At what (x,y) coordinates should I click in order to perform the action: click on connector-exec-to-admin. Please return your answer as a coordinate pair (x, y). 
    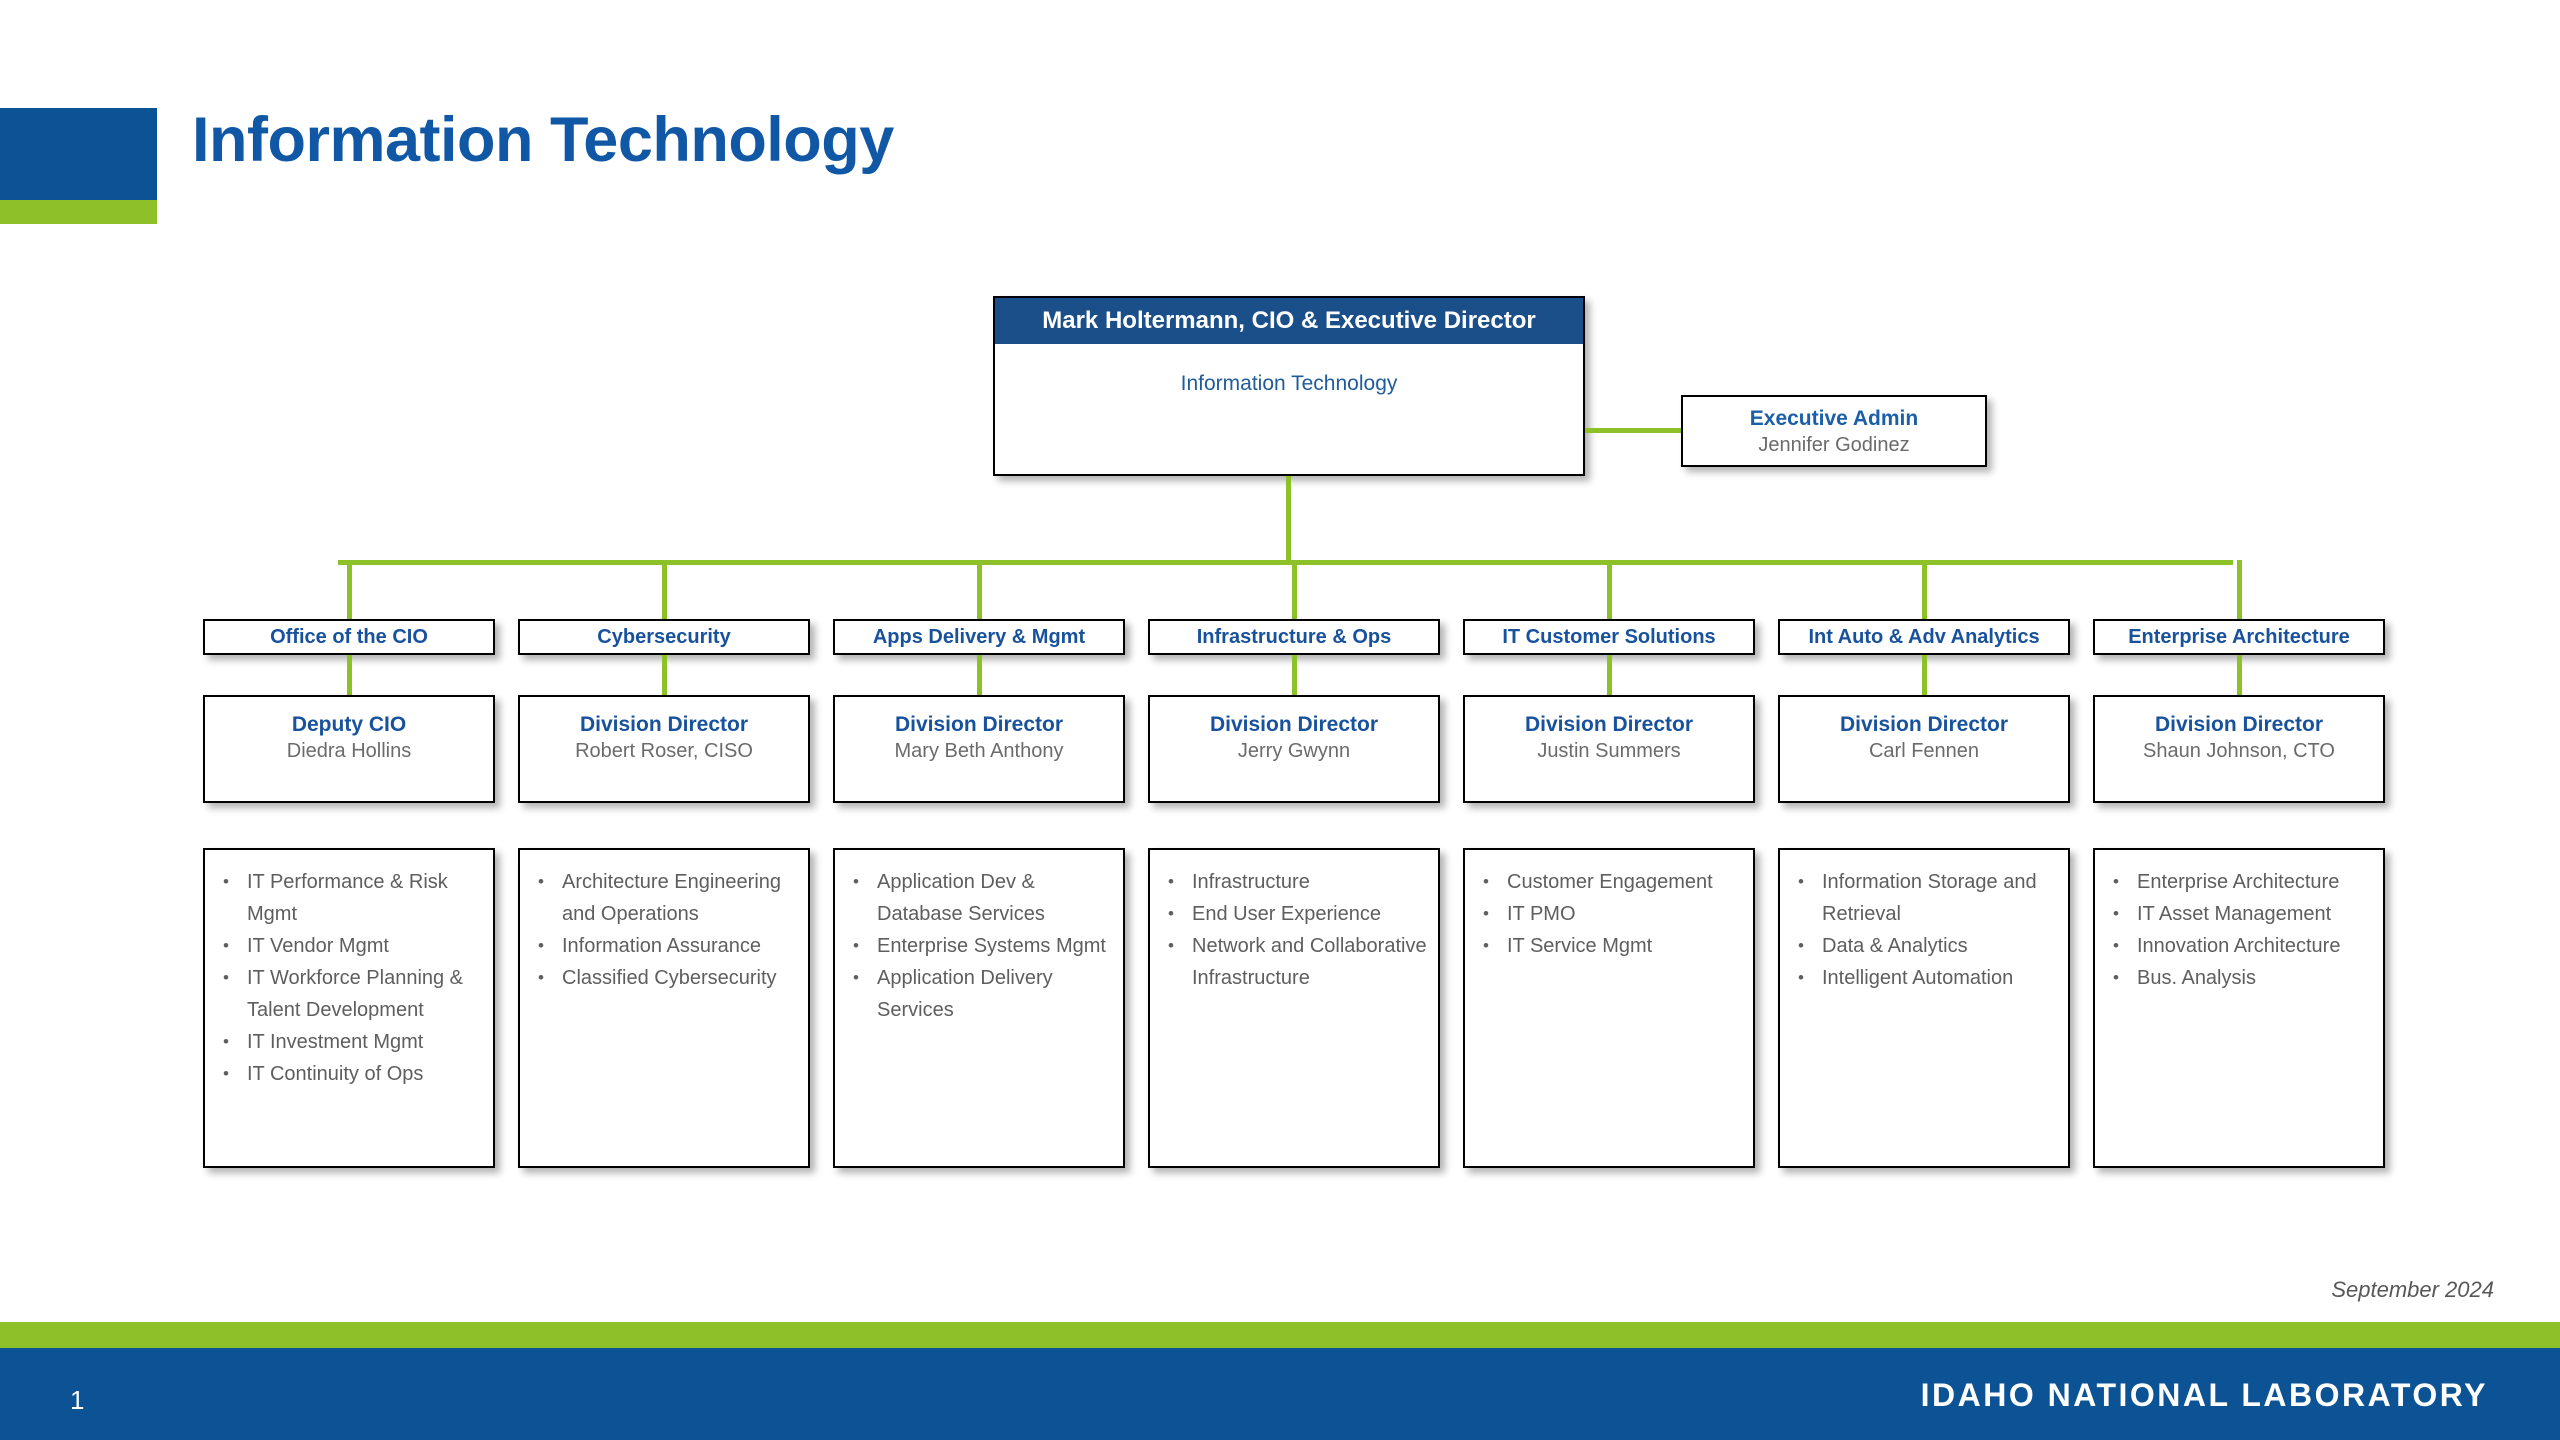
    Looking at the image, I should click on (1633, 430).